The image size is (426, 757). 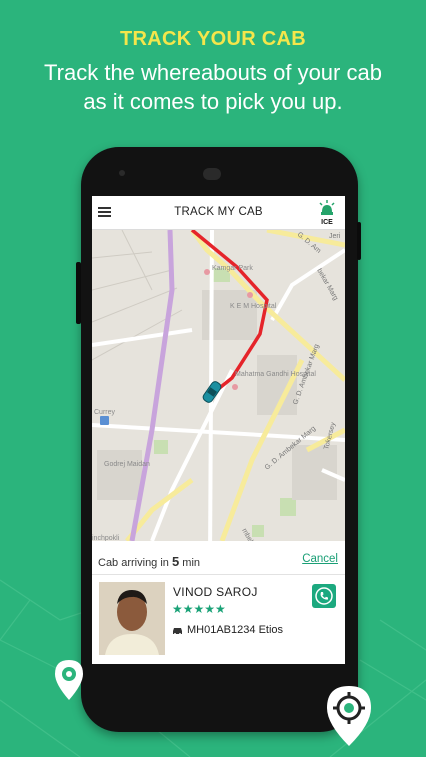 I want to click on map-label-chinchpokli: inchpokli, so click(x=106, y=538).